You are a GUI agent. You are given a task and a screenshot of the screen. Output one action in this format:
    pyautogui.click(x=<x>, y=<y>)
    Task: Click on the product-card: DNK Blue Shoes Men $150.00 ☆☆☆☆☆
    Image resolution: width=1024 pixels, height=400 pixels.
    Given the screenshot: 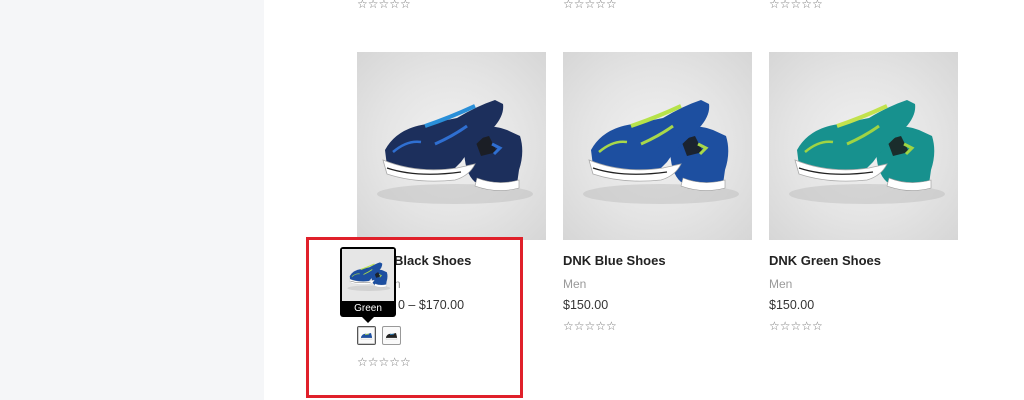 What is the action you would take?
    pyautogui.click(x=657, y=192)
    